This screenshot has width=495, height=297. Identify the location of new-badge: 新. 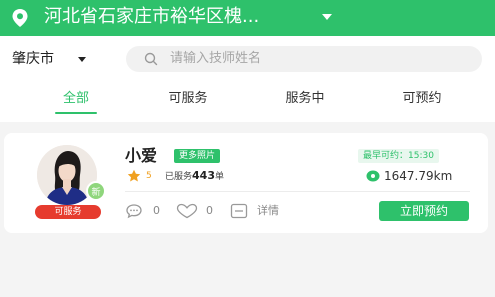
(96, 191).